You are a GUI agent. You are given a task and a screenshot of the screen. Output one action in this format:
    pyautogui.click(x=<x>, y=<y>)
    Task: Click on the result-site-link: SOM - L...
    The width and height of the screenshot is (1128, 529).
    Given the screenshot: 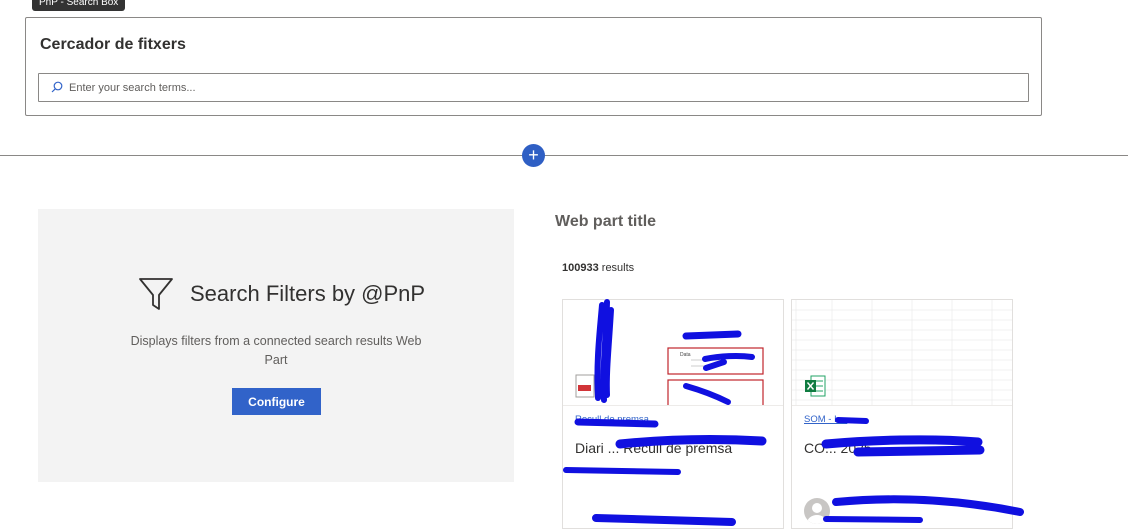 What is the action you would take?
    pyautogui.click(x=825, y=419)
    